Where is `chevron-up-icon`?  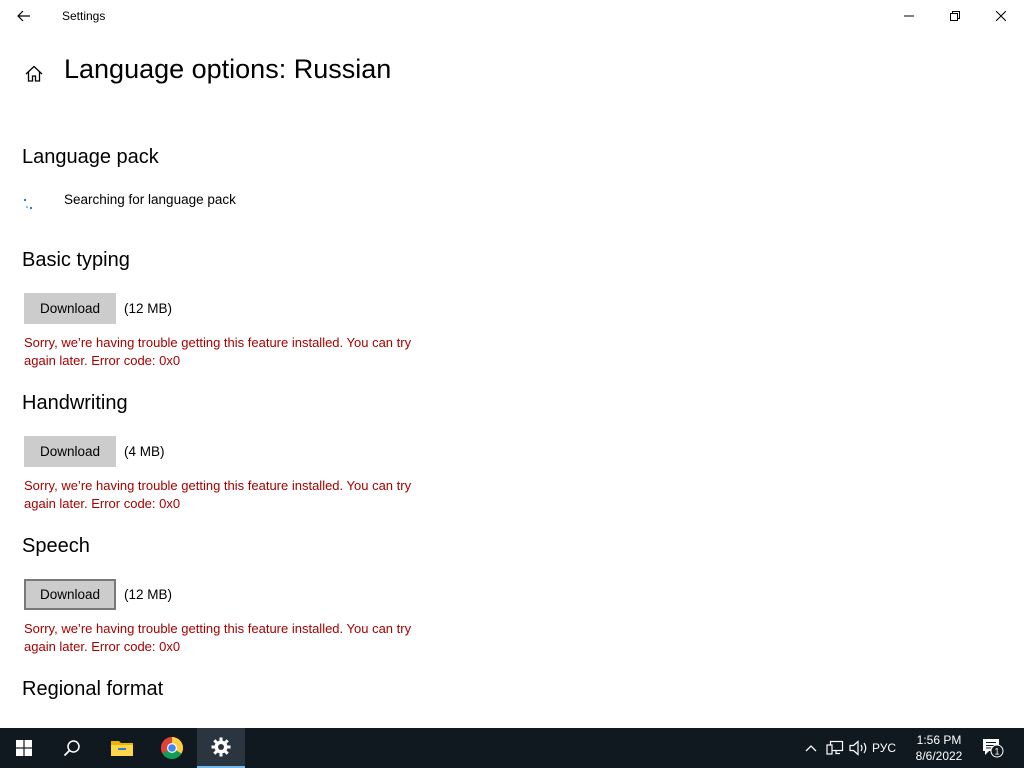
chevron-up-icon is located at coordinates (811, 748).